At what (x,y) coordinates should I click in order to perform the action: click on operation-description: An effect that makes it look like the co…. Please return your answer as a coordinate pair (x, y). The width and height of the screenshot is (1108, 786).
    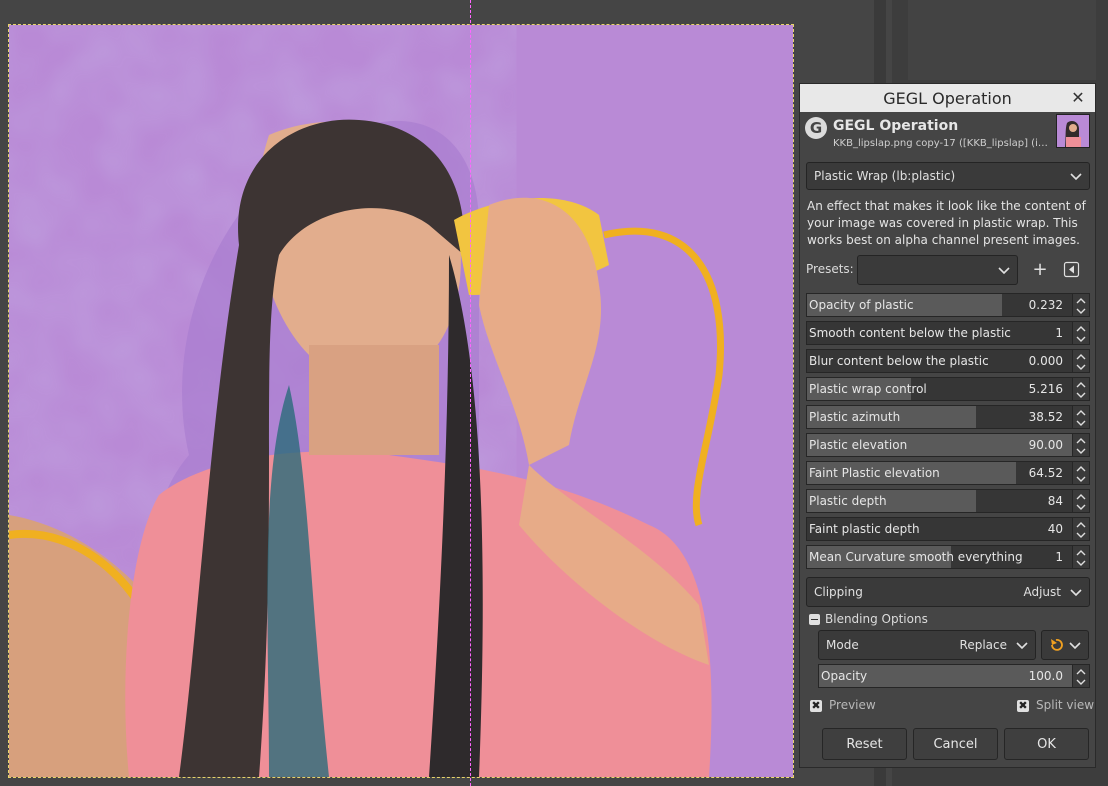
    Looking at the image, I should click on (946, 223).